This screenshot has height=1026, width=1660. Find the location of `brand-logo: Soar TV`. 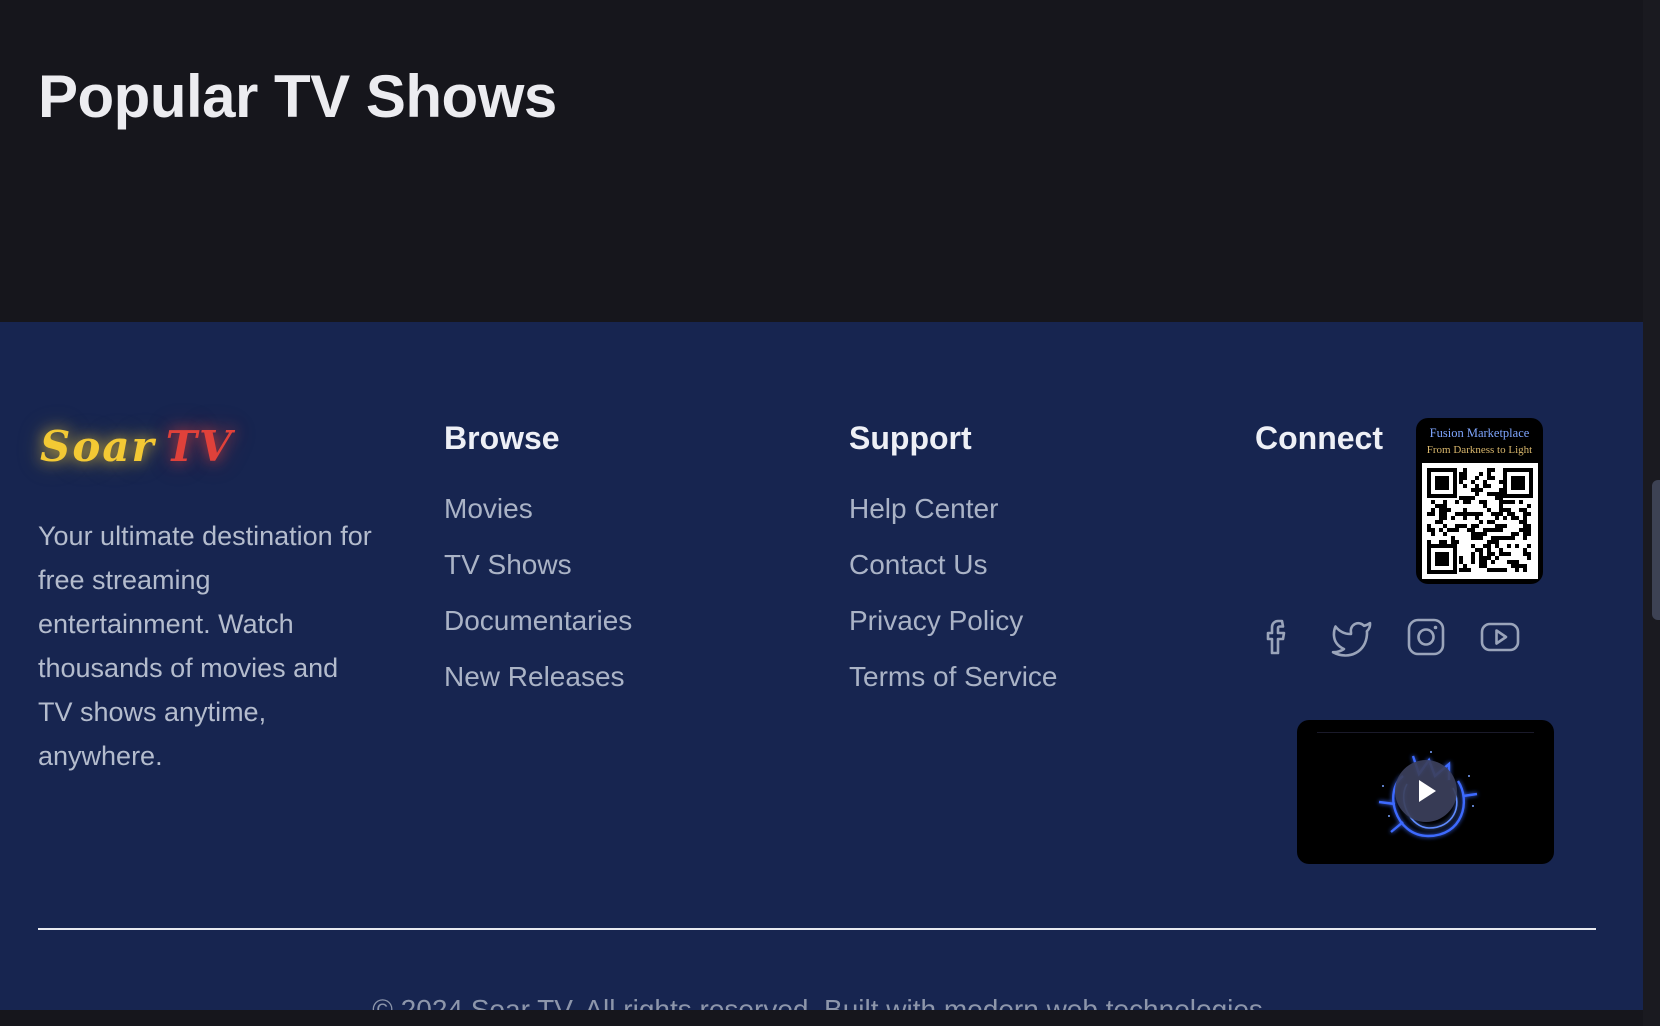

brand-logo: Soar TV is located at coordinates (137, 446).